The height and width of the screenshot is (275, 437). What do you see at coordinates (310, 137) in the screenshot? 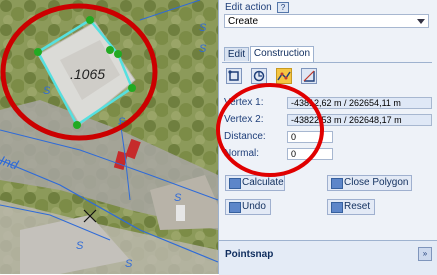
I see `distance-field: 0` at bounding box center [310, 137].